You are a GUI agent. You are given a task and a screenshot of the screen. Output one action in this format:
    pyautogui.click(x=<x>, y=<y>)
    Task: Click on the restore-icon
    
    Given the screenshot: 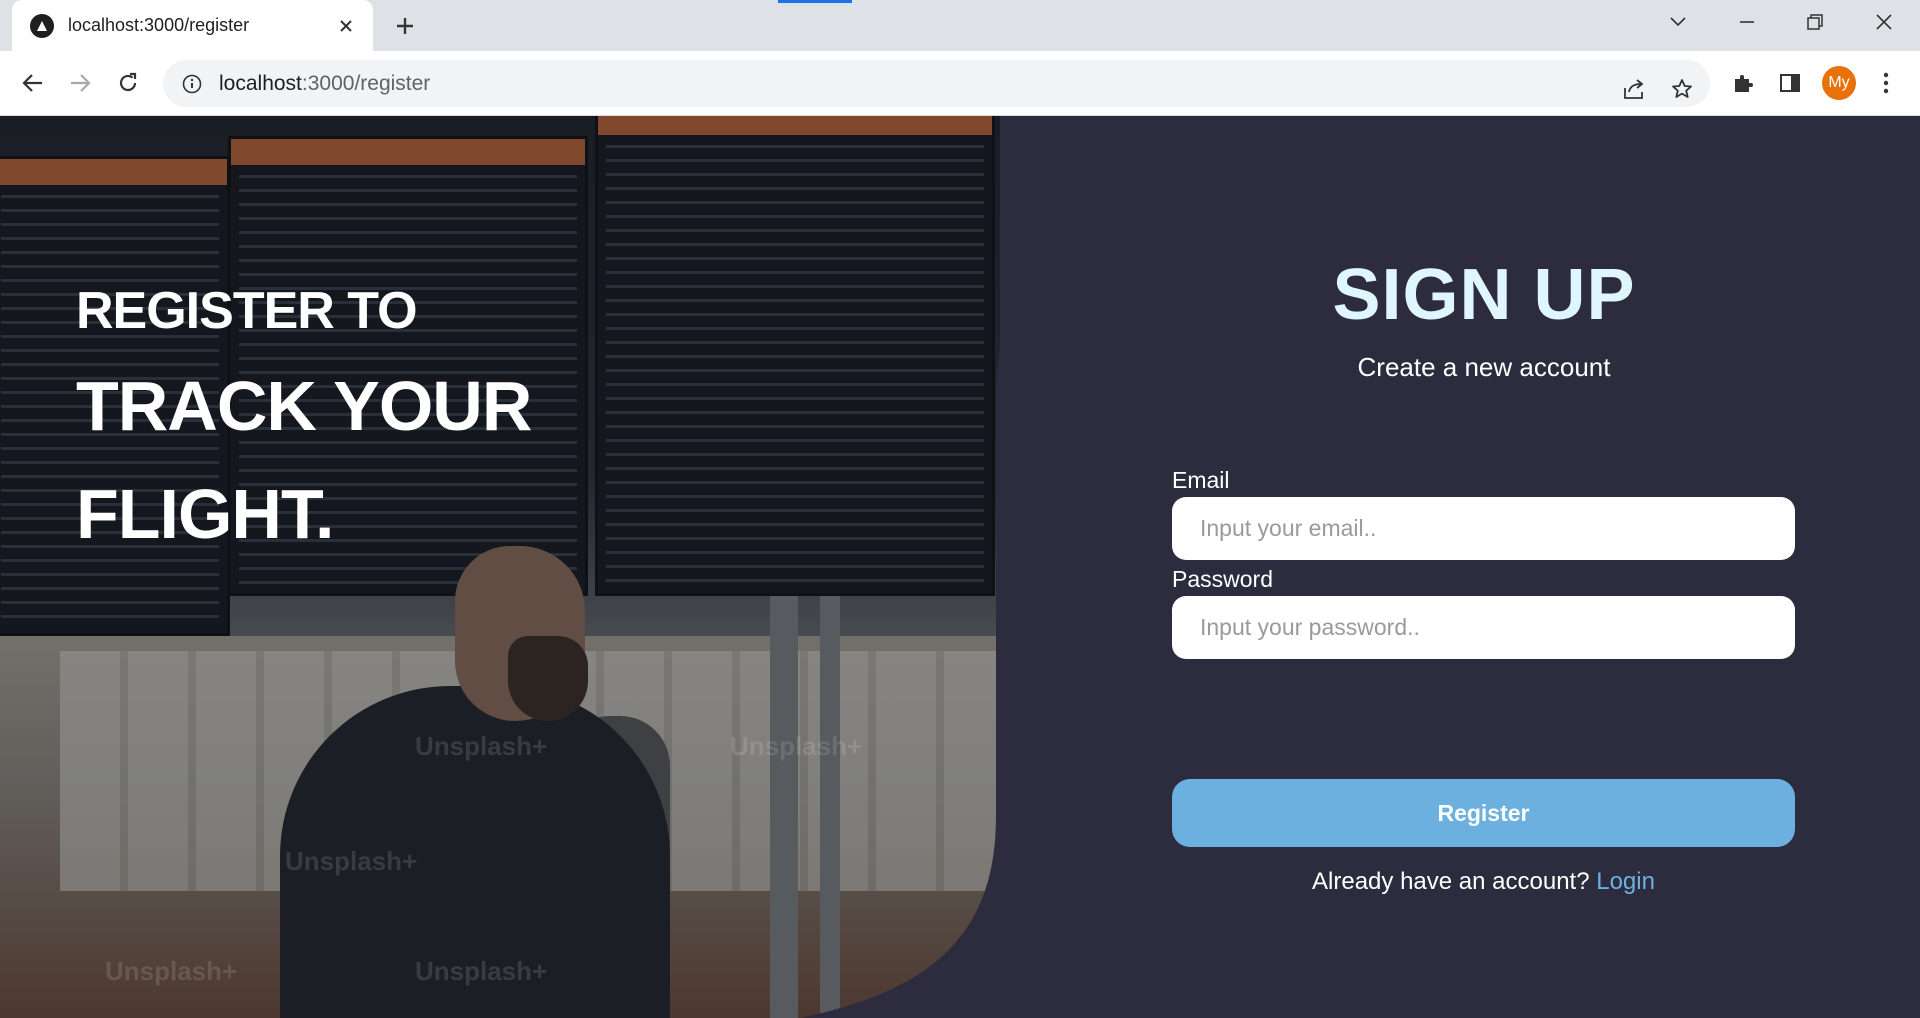 What is the action you would take?
    pyautogui.click(x=1815, y=22)
    